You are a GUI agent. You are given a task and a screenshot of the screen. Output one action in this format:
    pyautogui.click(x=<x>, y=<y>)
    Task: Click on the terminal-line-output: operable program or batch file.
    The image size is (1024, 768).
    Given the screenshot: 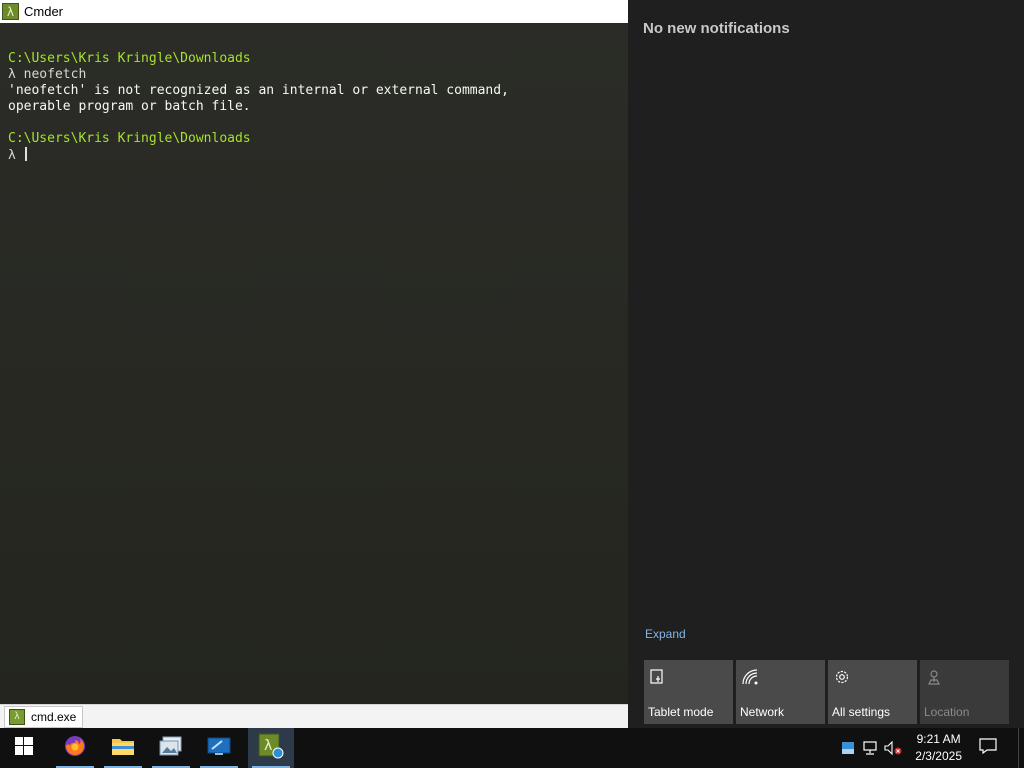 What is the action you would take?
    pyautogui.click(x=314, y=107)
    